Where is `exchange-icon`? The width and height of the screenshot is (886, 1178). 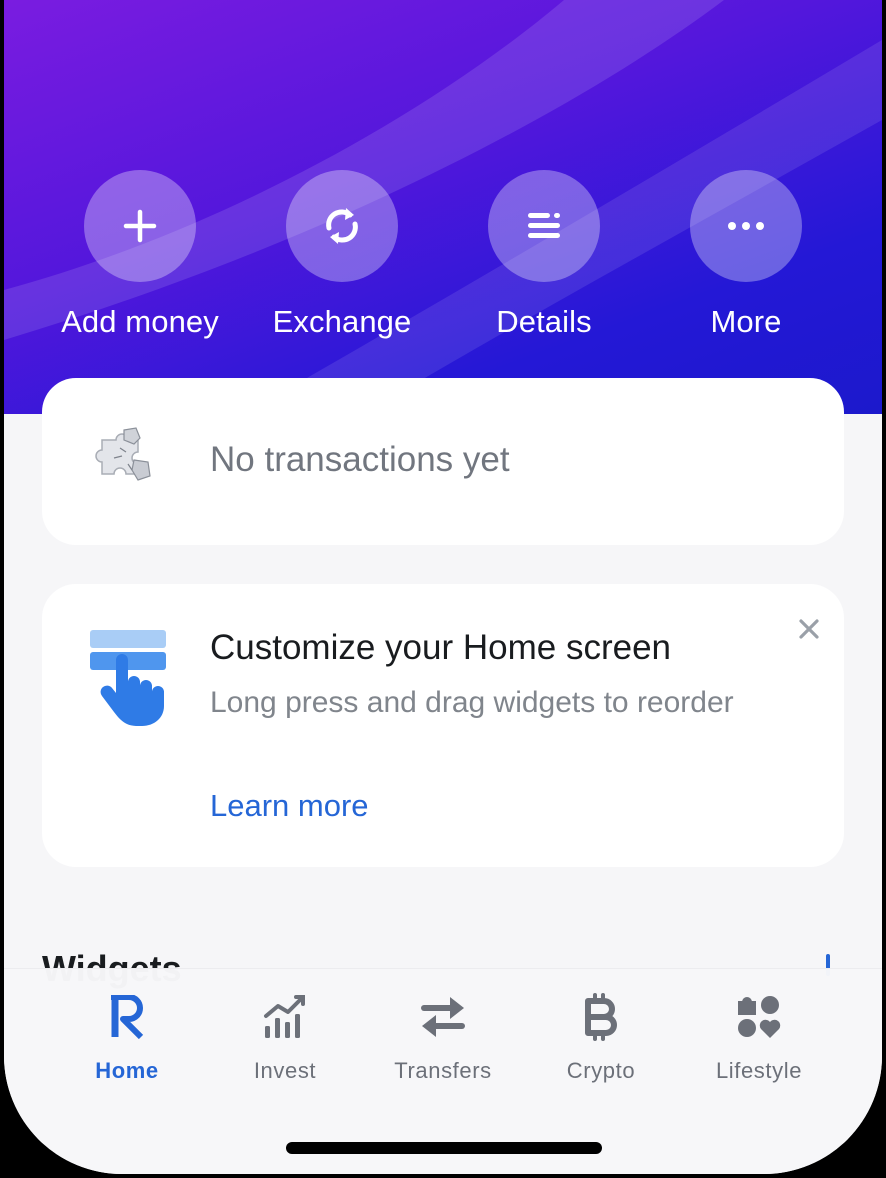
exchange-icon is located at coordinates (342, 226).